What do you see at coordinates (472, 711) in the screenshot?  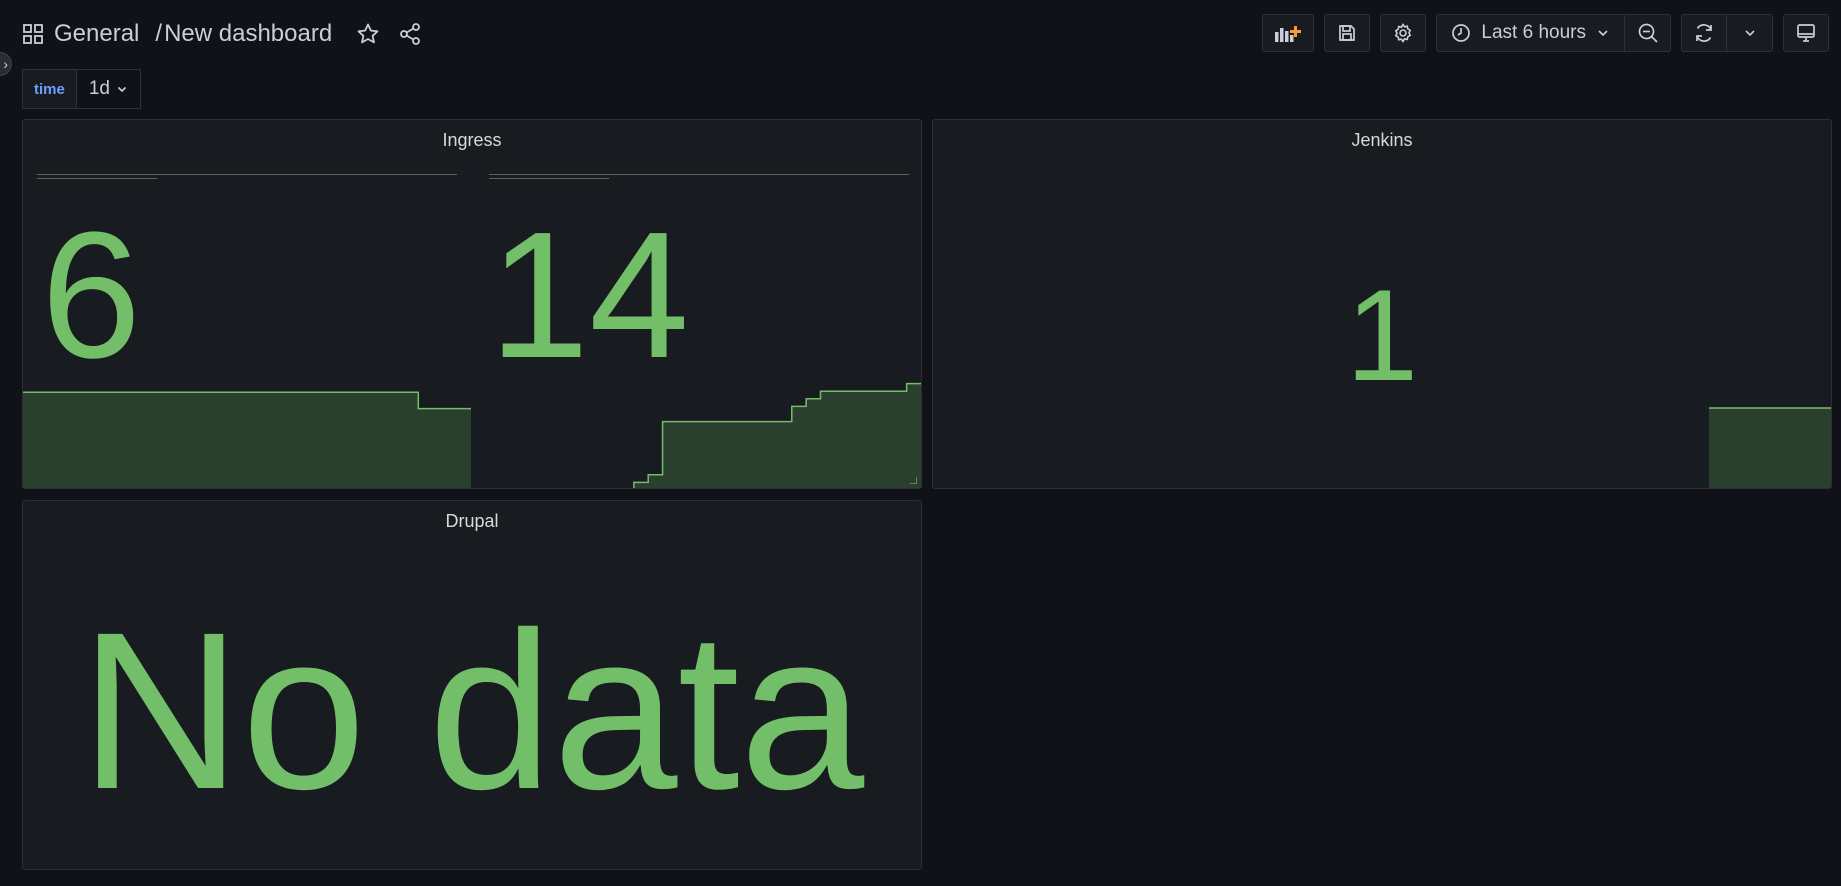 I see `no-data-message: No data` at bounding box center [472, 711].